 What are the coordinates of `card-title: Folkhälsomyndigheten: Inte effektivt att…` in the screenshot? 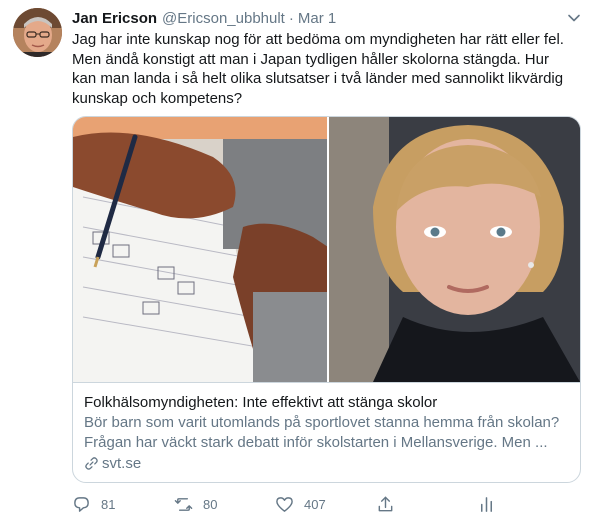 It's located at (261, 402).